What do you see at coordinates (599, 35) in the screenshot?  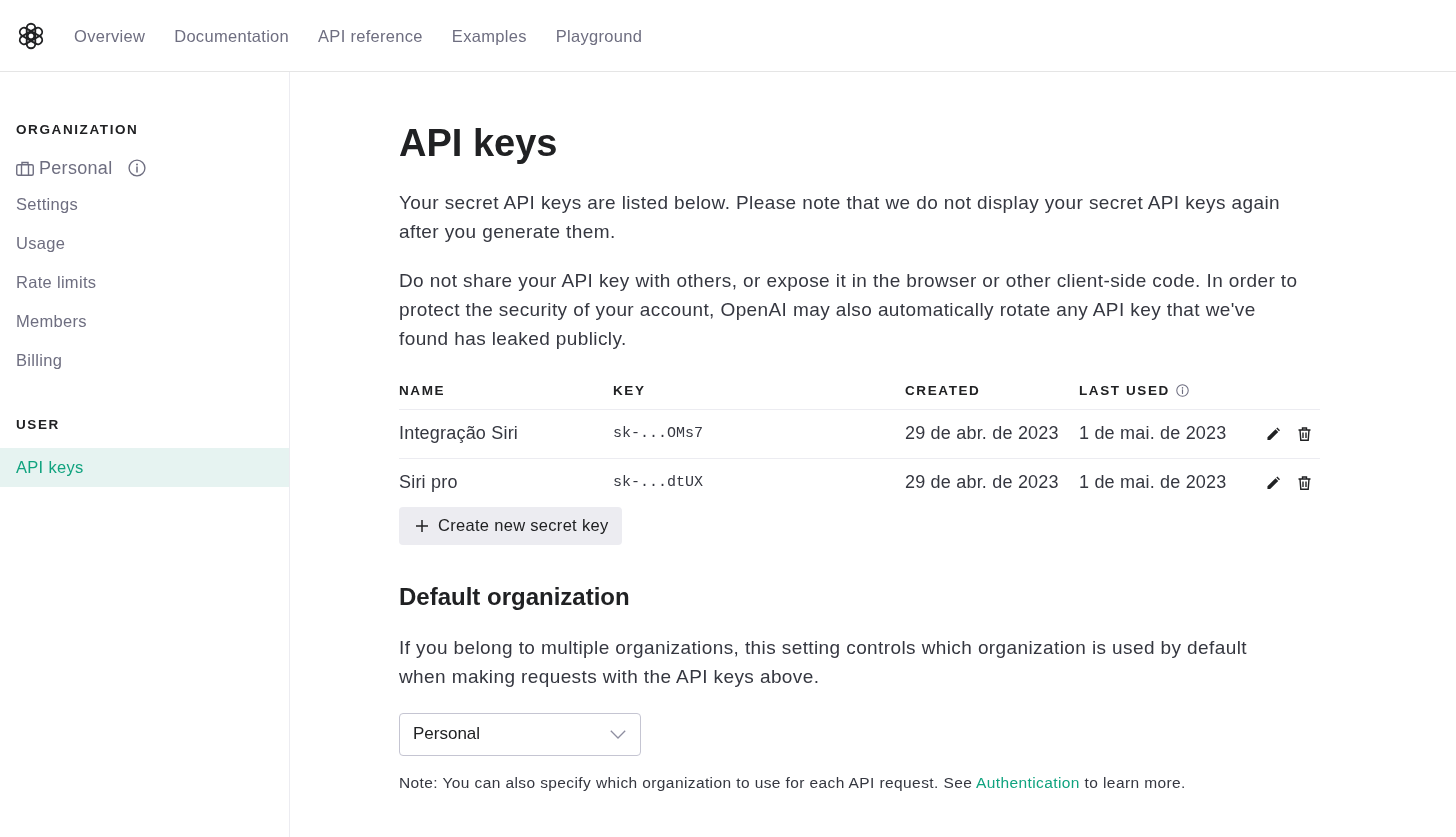 I see `nav-link: Playground` at bounding box center [599, 35].